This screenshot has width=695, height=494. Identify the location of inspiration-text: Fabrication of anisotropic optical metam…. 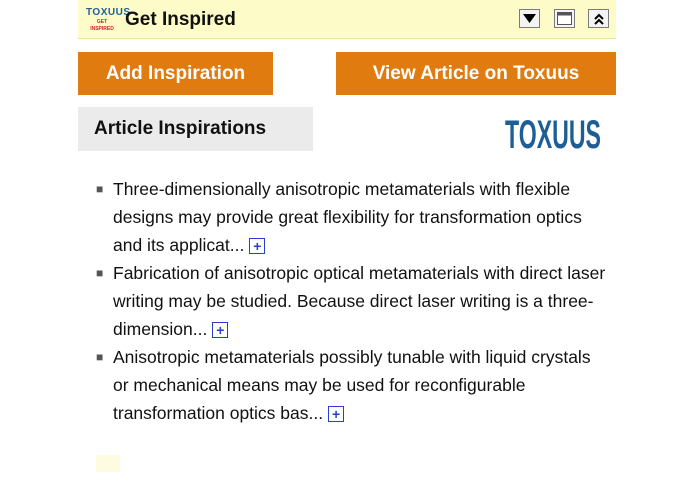
(359, 301).